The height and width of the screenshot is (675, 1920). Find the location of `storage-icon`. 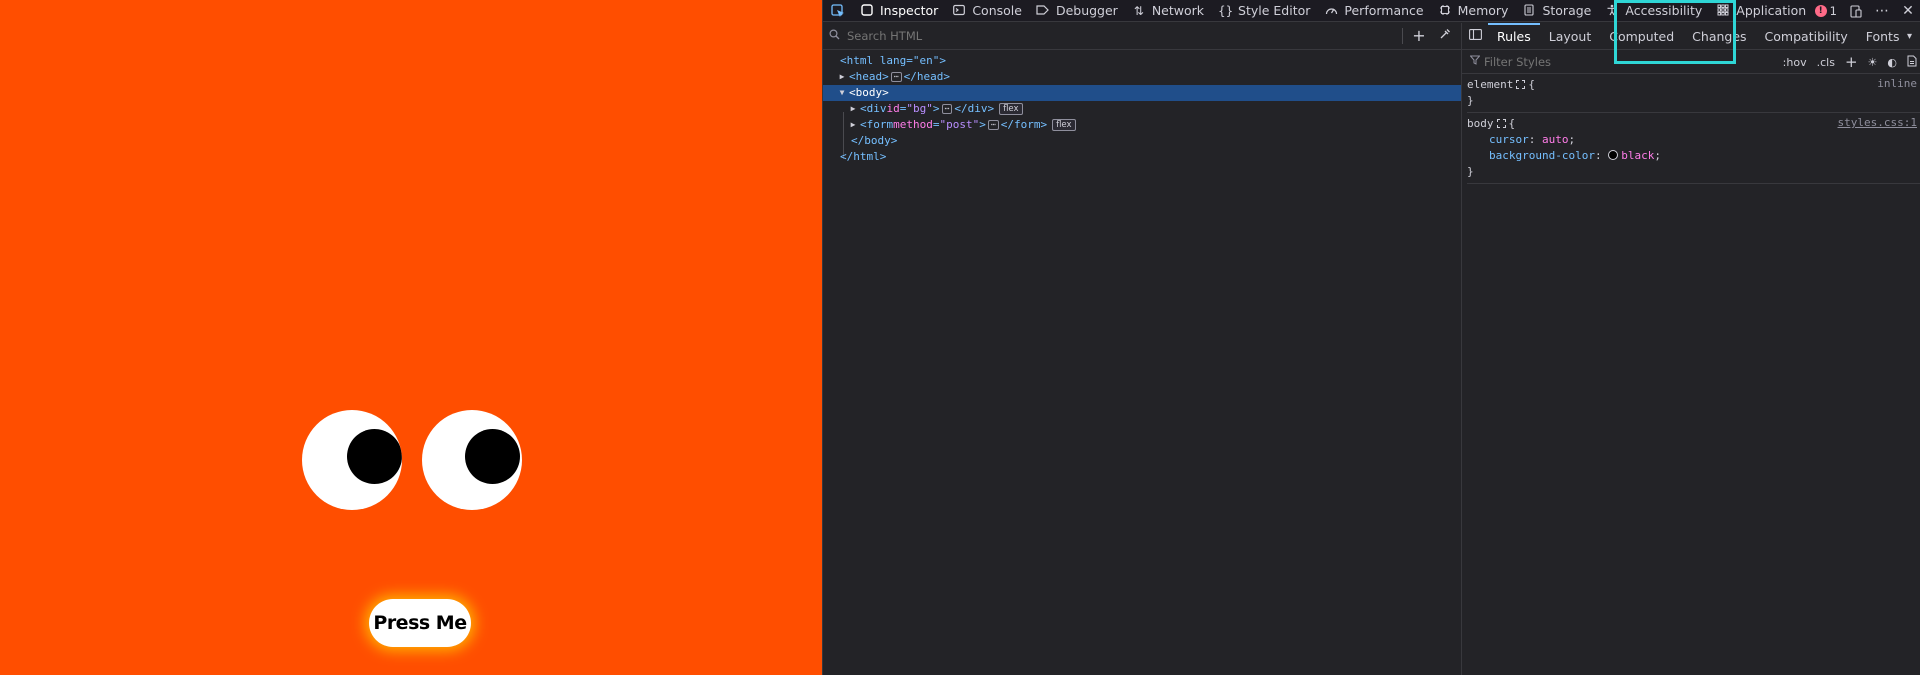

storage-icon is located at coordinates (1529, 10).